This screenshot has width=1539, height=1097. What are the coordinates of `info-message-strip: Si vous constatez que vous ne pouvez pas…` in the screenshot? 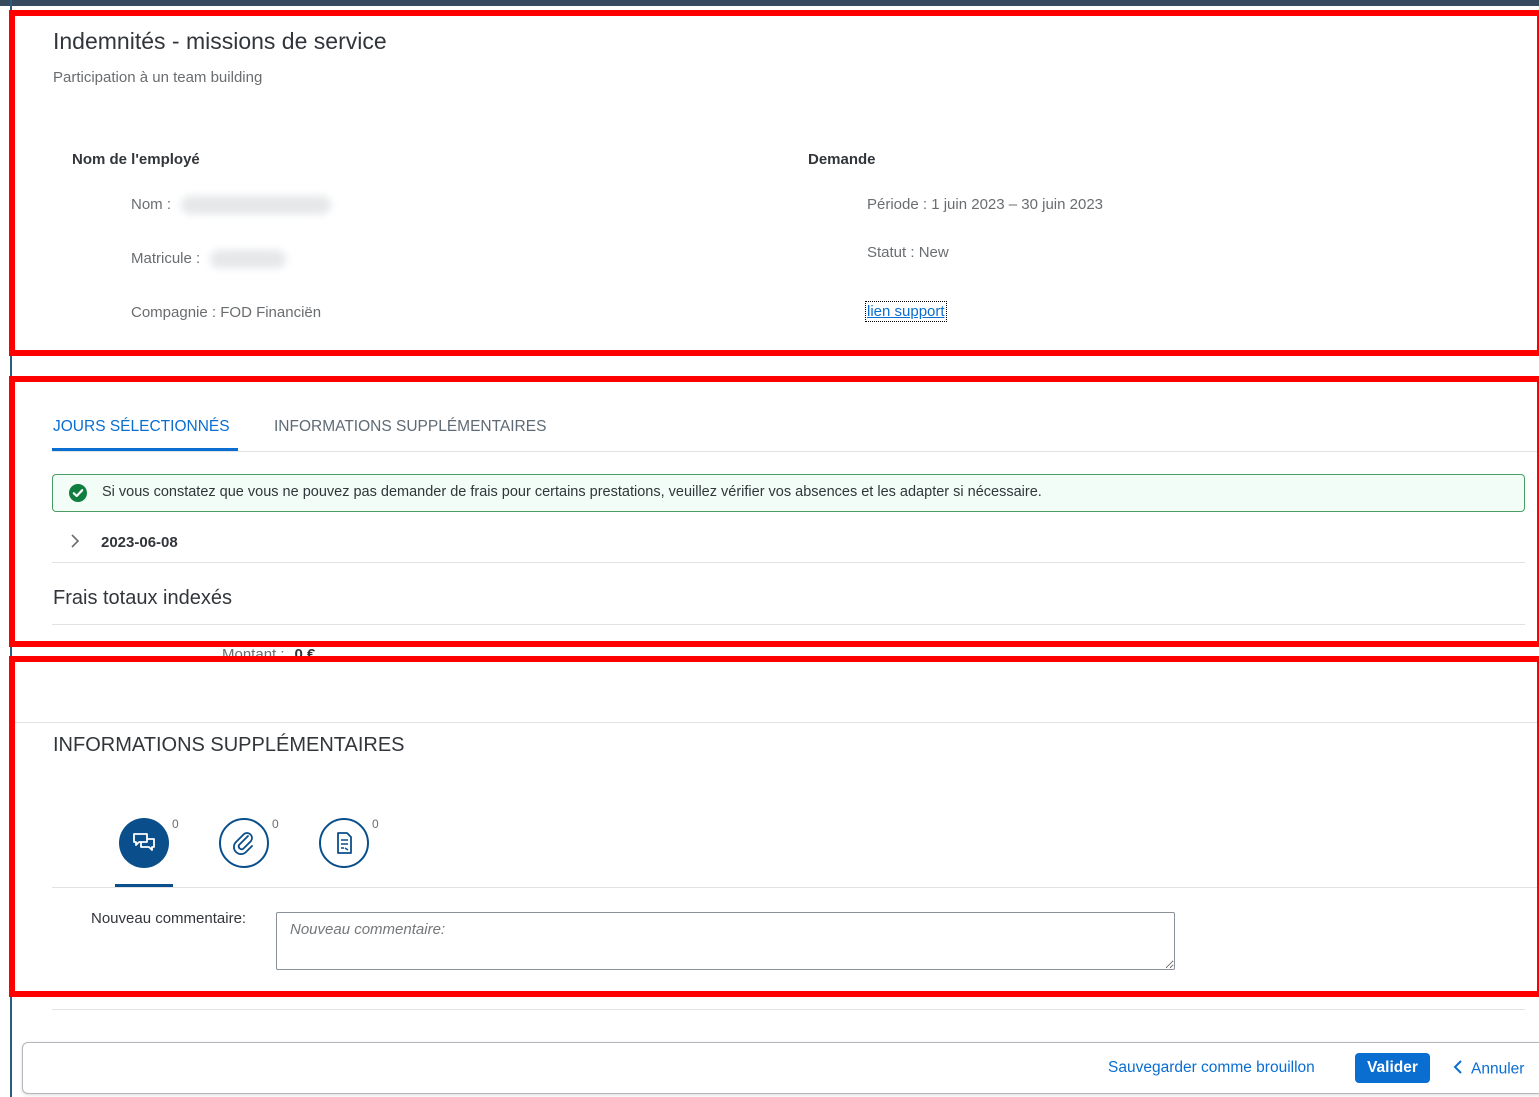 It's located at (788, 493).